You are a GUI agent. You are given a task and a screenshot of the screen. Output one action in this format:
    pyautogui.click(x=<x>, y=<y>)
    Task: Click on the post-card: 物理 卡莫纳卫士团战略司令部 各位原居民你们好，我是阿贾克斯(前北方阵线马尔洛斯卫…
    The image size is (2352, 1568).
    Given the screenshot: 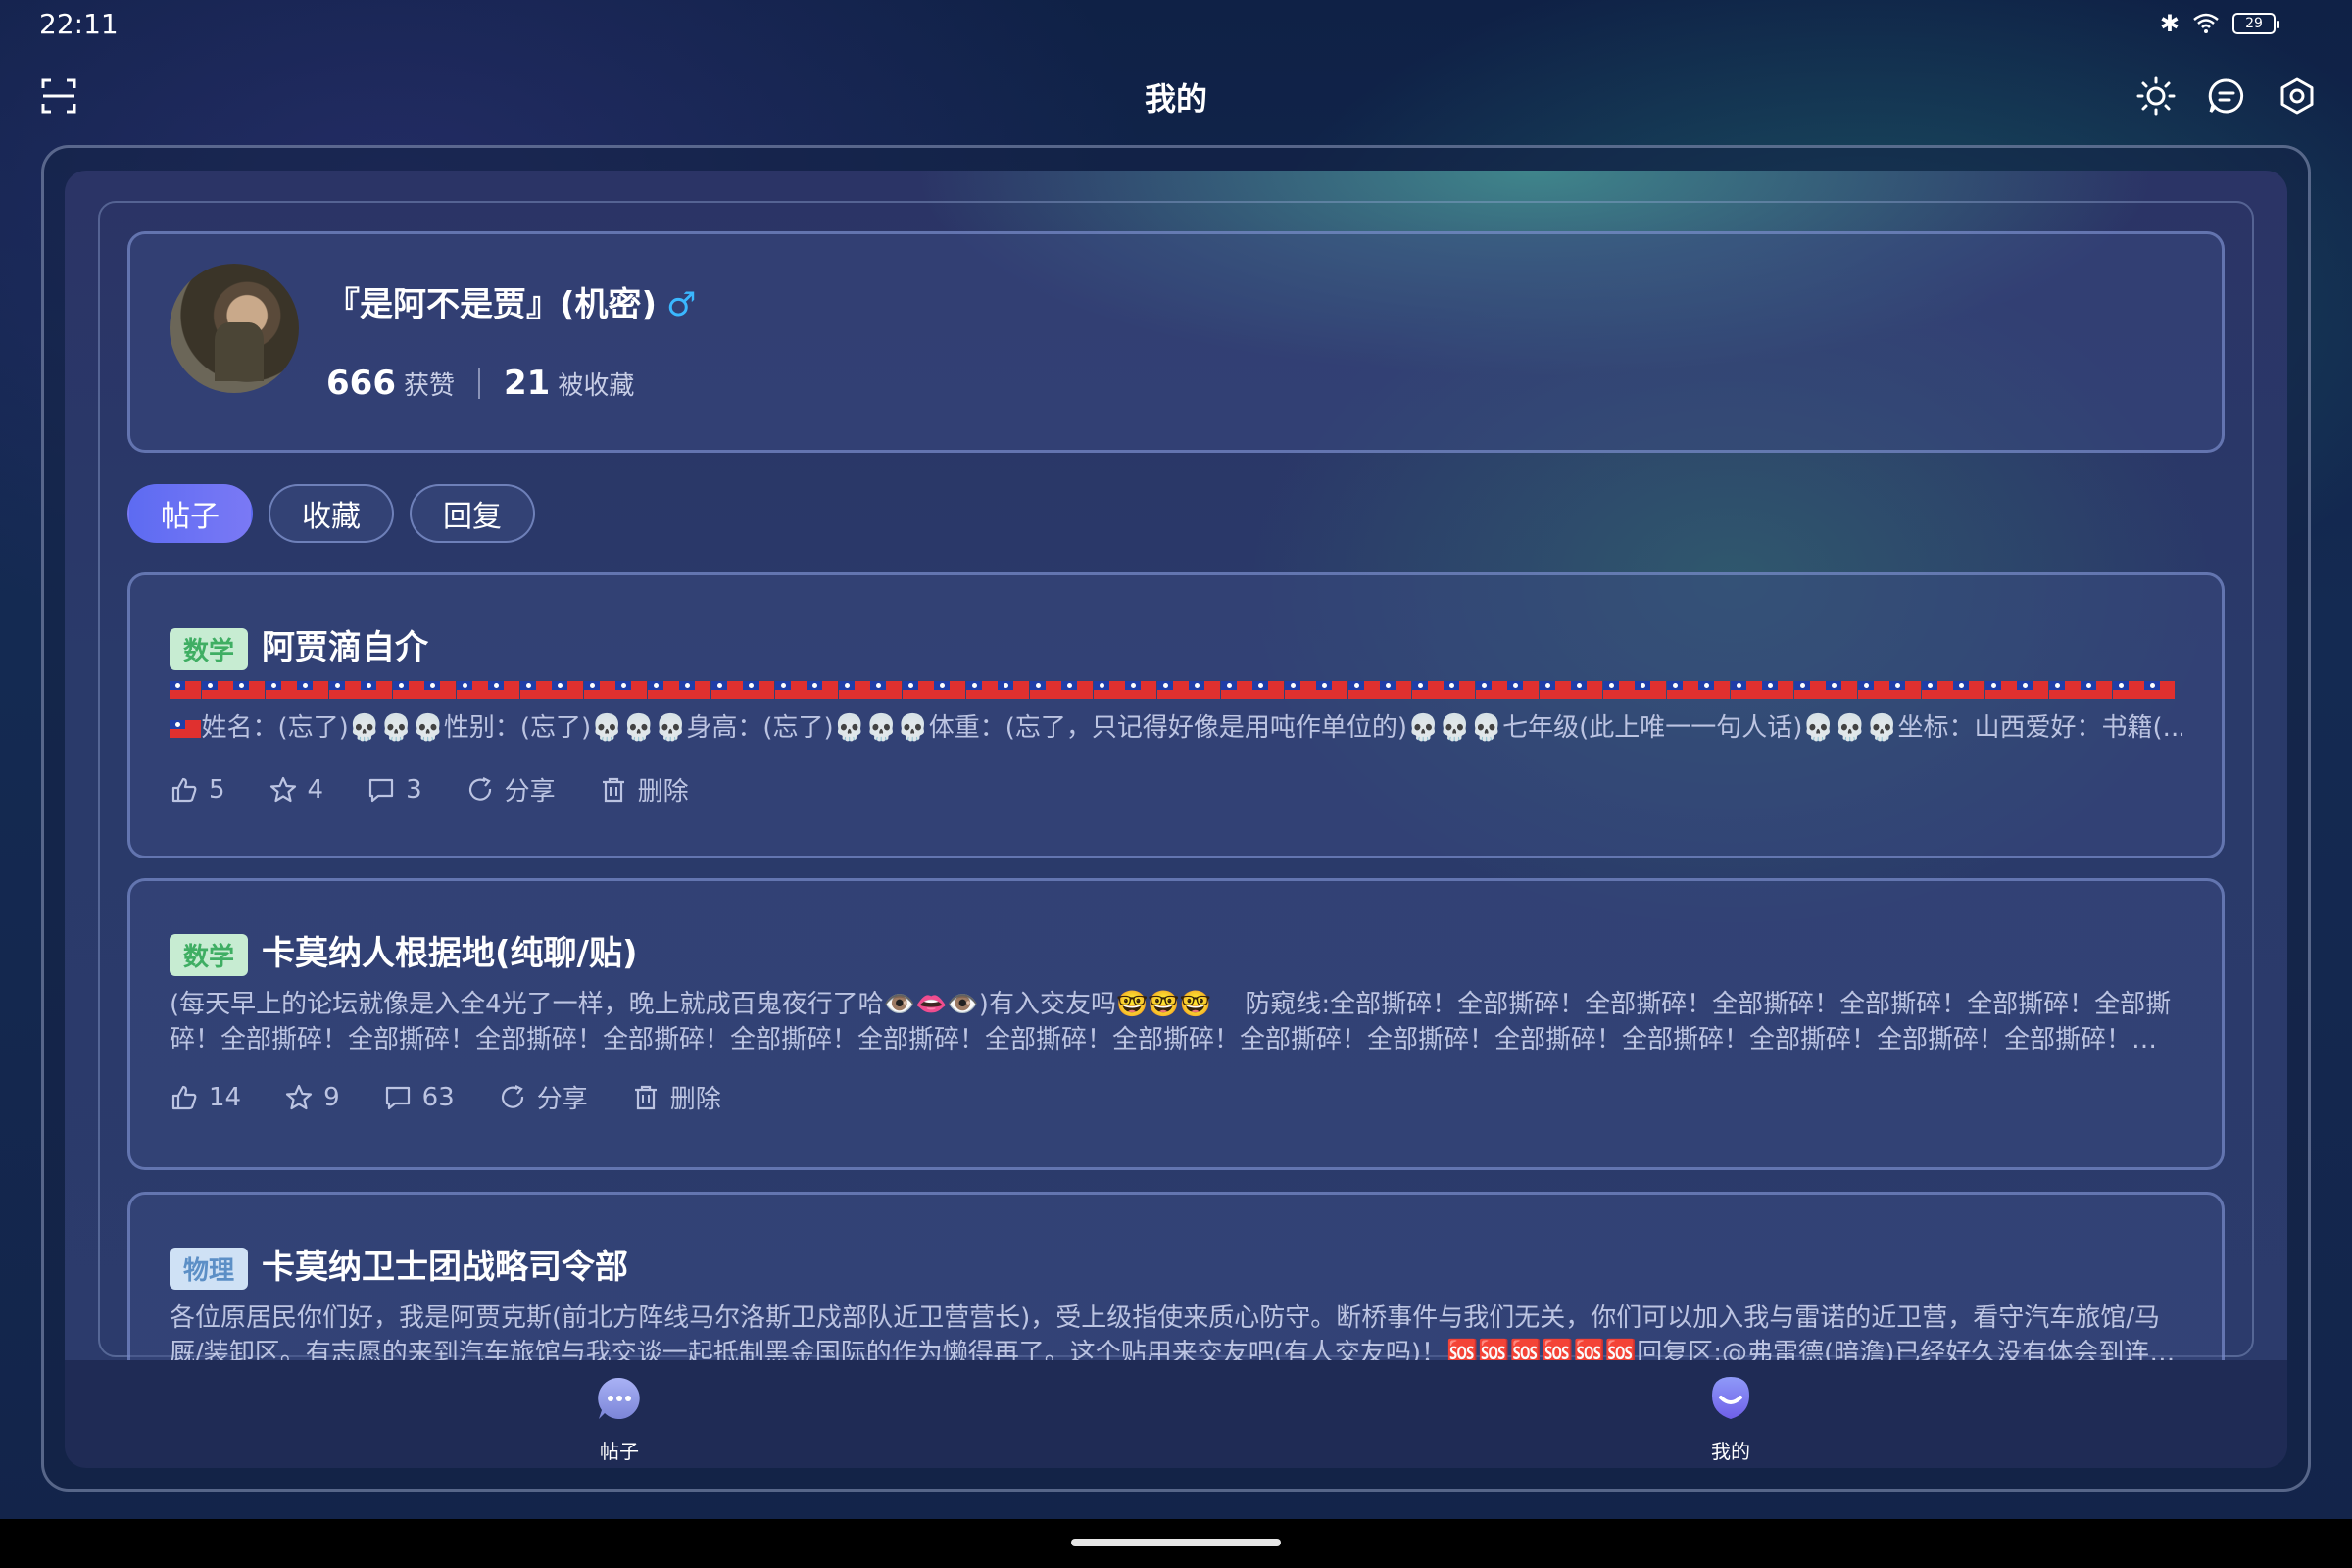 What is the action you would take?
    pyautogui.click(x=1176, y=1290)
    